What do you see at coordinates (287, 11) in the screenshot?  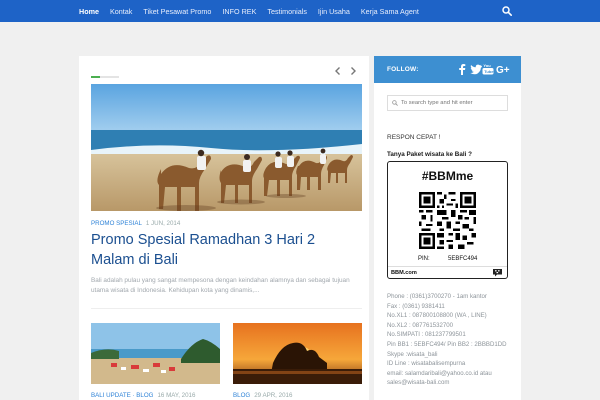 I see `nav-item-testimonials: Testimonials` at bounding box center [287, 11].